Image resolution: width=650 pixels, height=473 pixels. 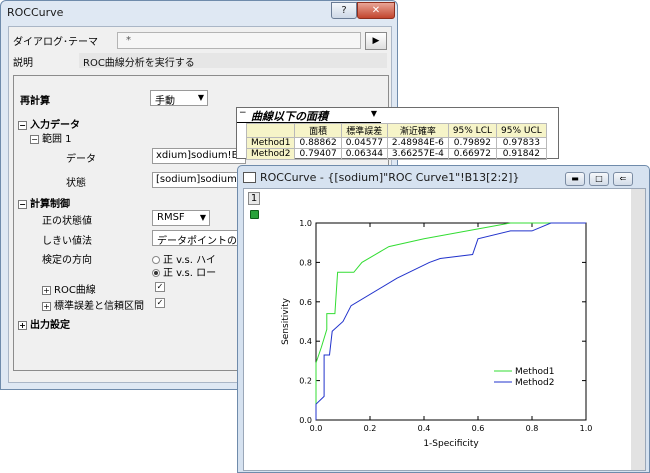 I want to click on y-tick-label: 1.0, so click(x=305, y=223).